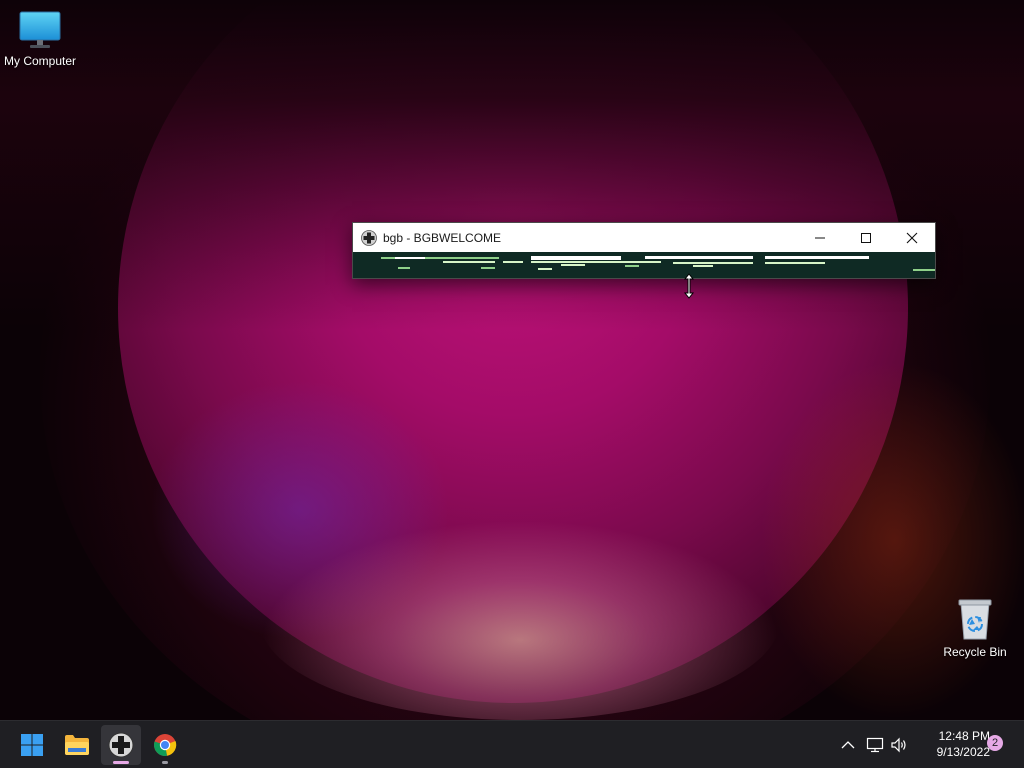 The height and width of the screenshot is (768, 1024). What do you see at coordinates (952, 744) in the screenshot?
I see `clock: 12:48 PM 9/13/2022` at bounding box center [952, 744].